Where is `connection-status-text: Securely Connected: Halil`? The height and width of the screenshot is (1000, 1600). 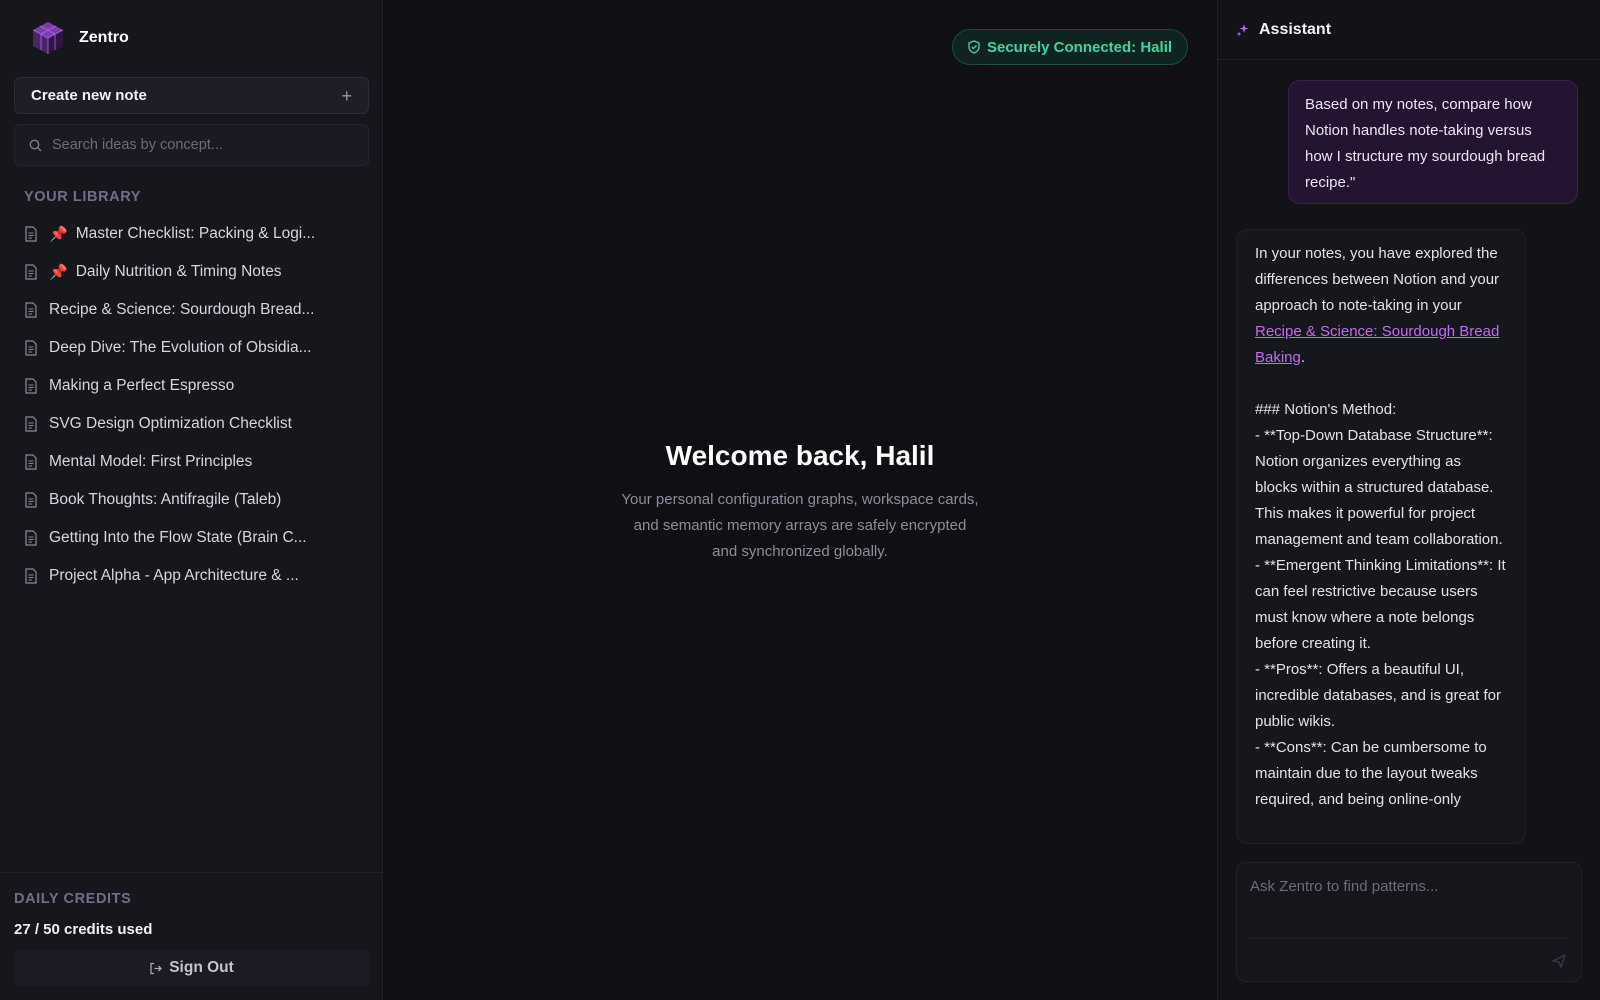
connection-status-text: Securely Connected: Halil is located at coordinates (1079, 47).